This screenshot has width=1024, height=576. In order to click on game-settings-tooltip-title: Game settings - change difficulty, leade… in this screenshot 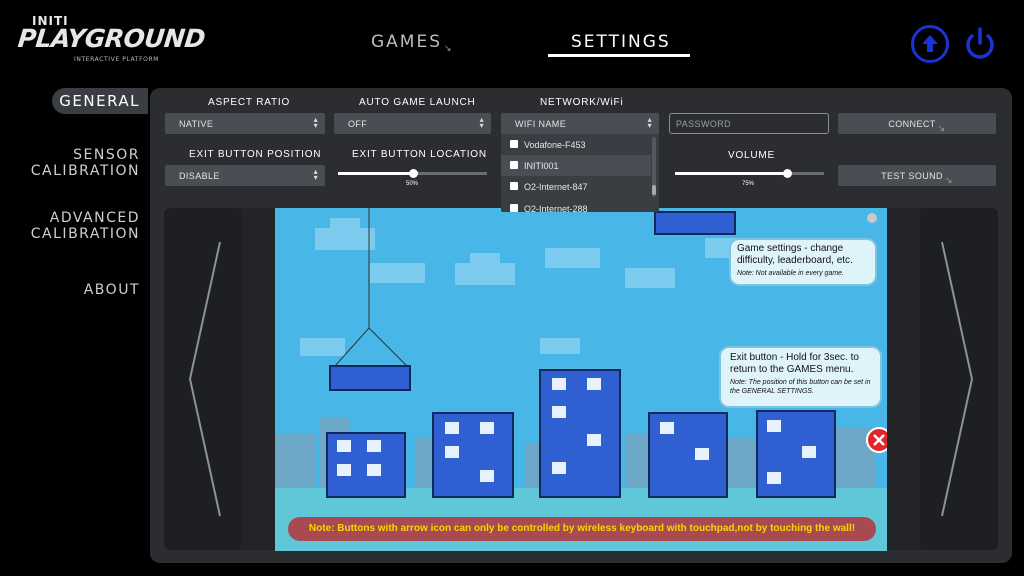, I will do `click(795, 254)`.